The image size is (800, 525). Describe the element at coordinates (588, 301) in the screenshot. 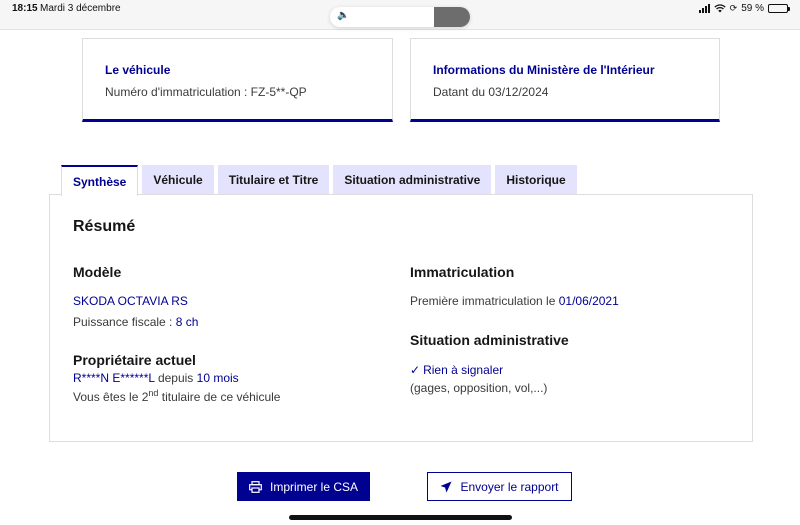

I see `first-registration-date: 01/06/2021` at that location.